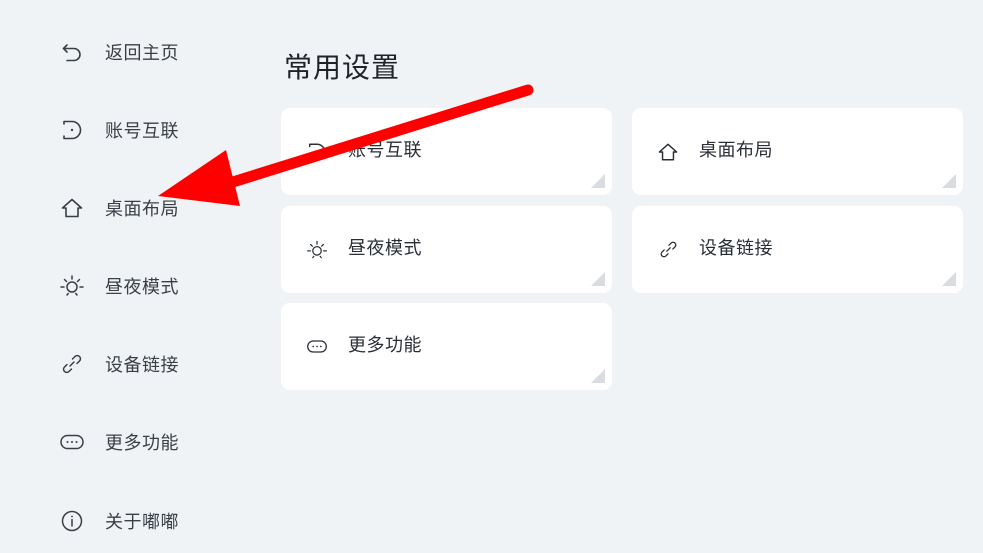 The height and width of the screenshot is (553, 983). Describe the element at coordinates (142, 365) in the screenshot. I see `sidebar-item-label: 设备链接` at that location.